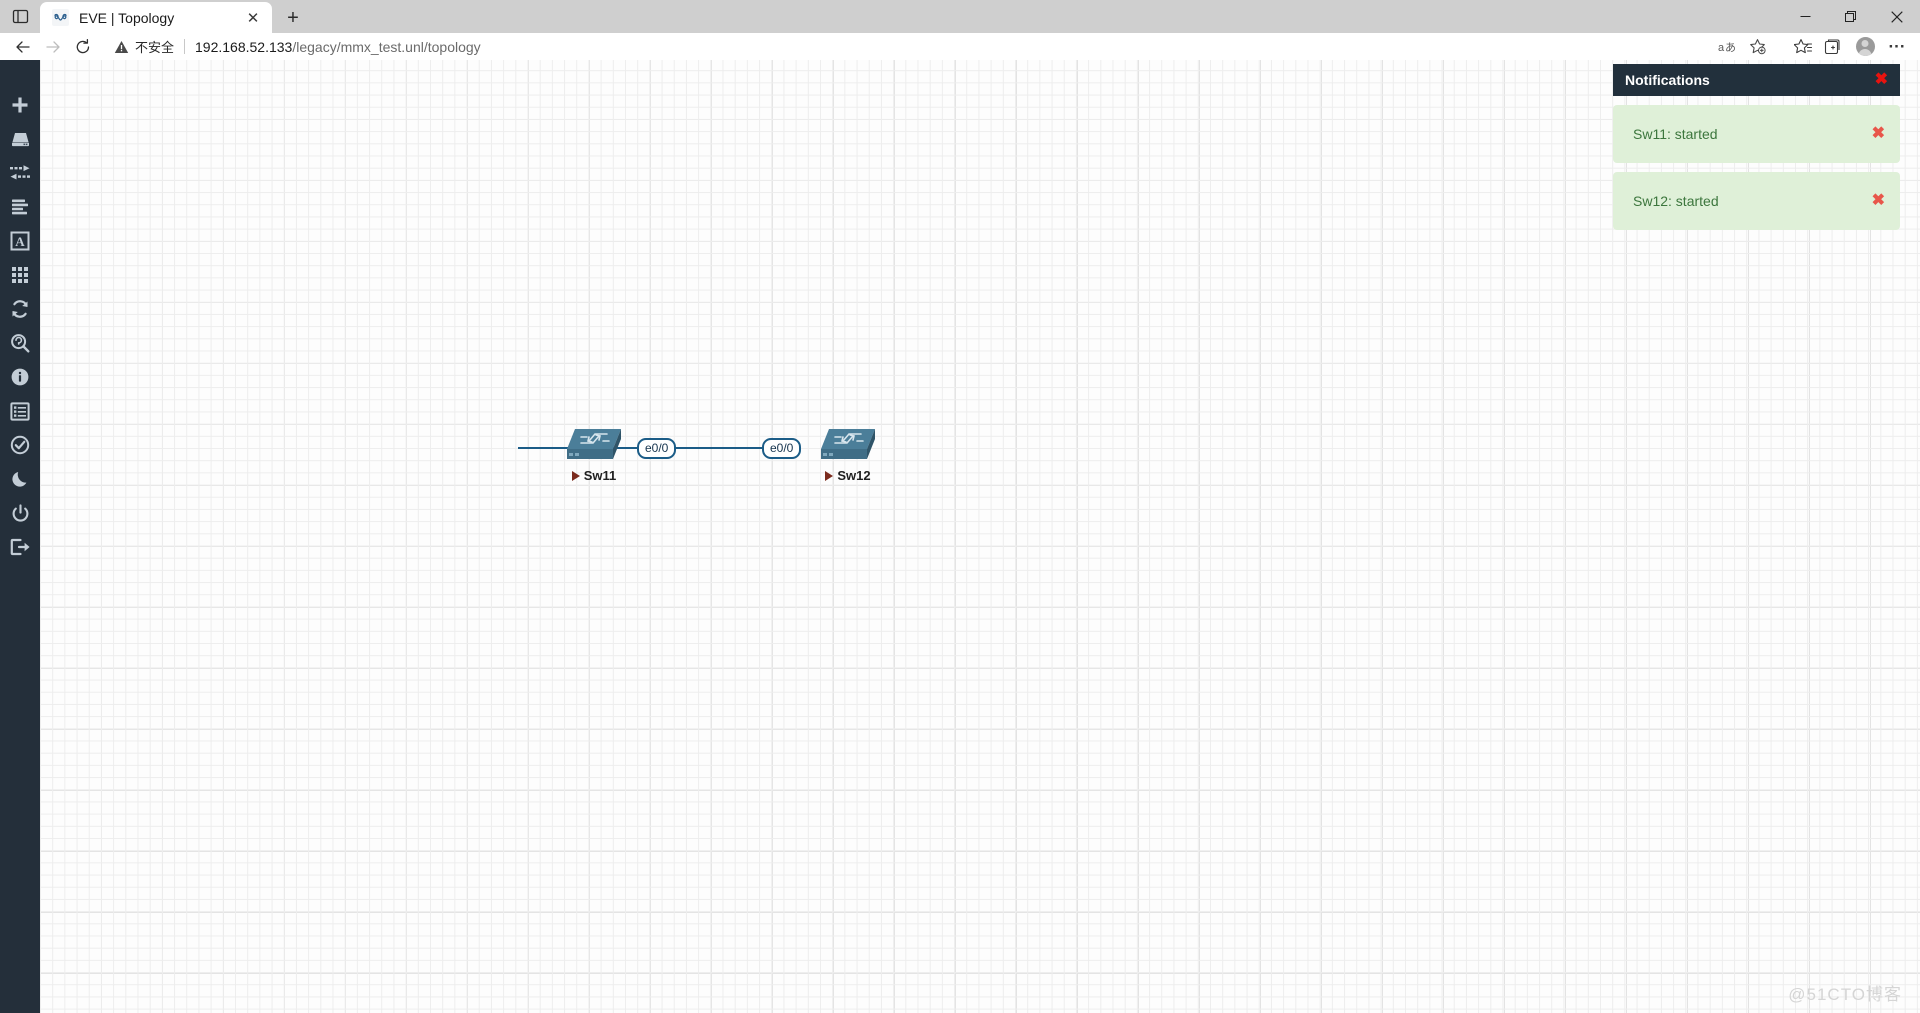  I want to click on sidebar-item-logout, so click(20, 547).